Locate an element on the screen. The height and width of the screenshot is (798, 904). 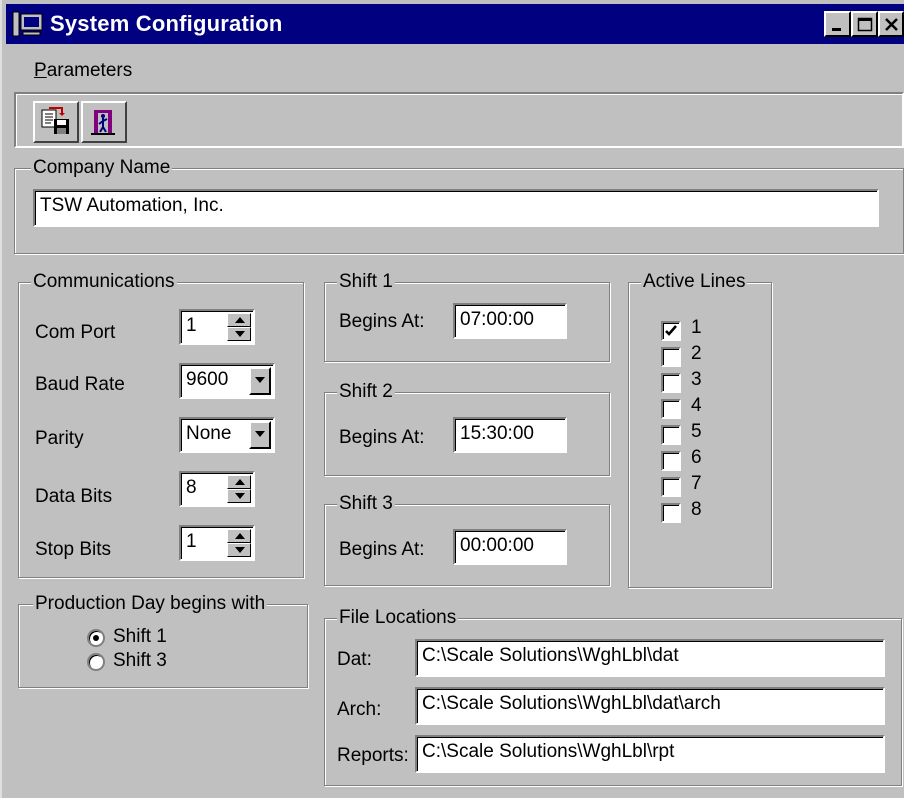
stop-bits-spinner: 1 is located at coordinates (217, 543).